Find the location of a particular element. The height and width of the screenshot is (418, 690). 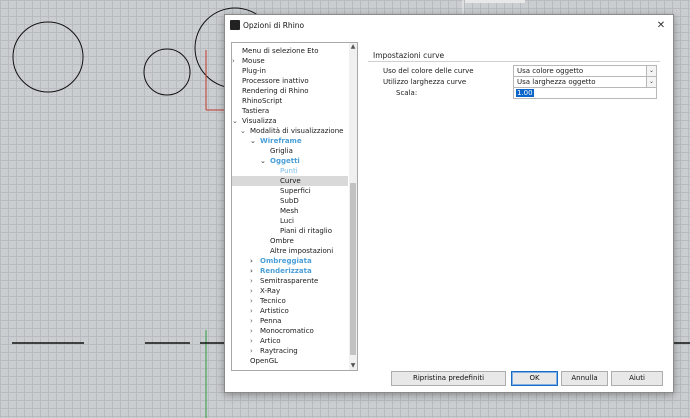

circle-small is located at coordinates (167, 72).